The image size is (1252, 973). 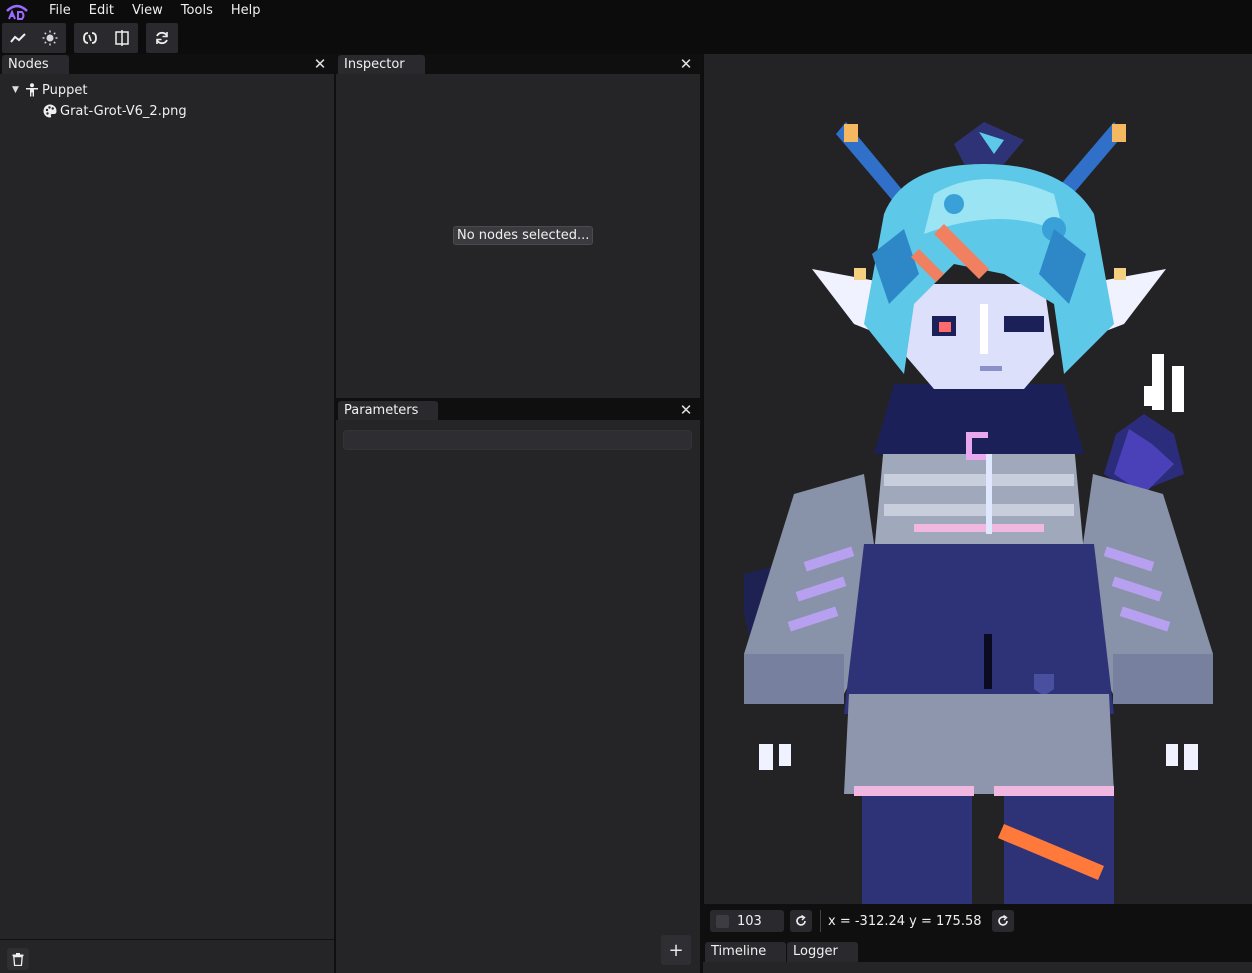 What do you see at coordinates (167, 956) in the screenshot?
I see `nodes-footer` at bounding box center [167, 956].